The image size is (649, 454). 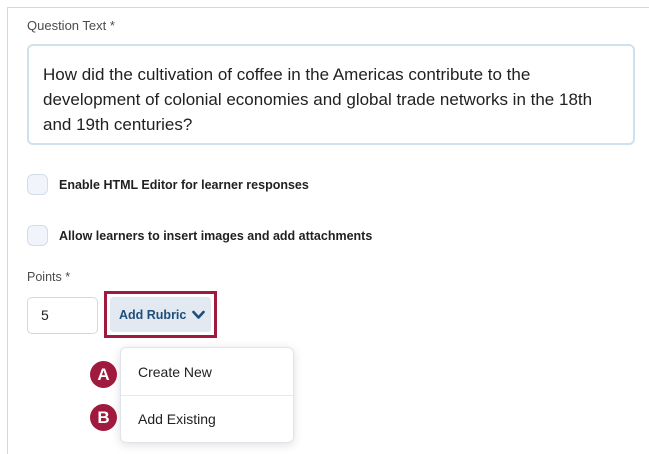 What do you see at coordinates (71, 25) in the screenshot?
I see `question-text-label: Question Text *` at bounding box center [71, 25].